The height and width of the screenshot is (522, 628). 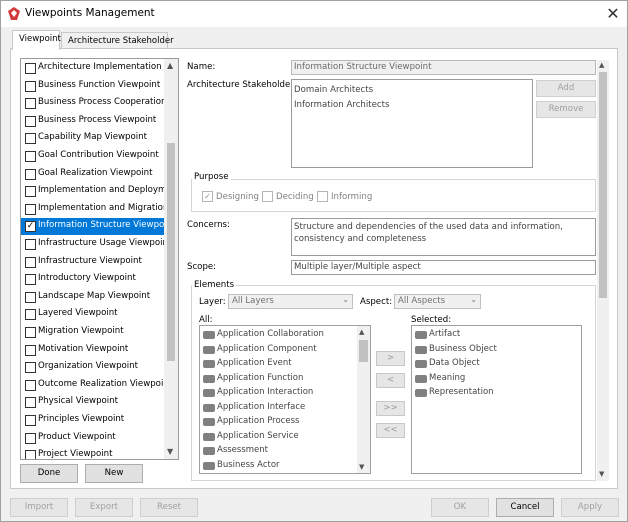 What do you see at coordinates (412, 90) in the screenshot?
I see `stakeholder-item: Domain Architects` at bounding box center [412, 90].